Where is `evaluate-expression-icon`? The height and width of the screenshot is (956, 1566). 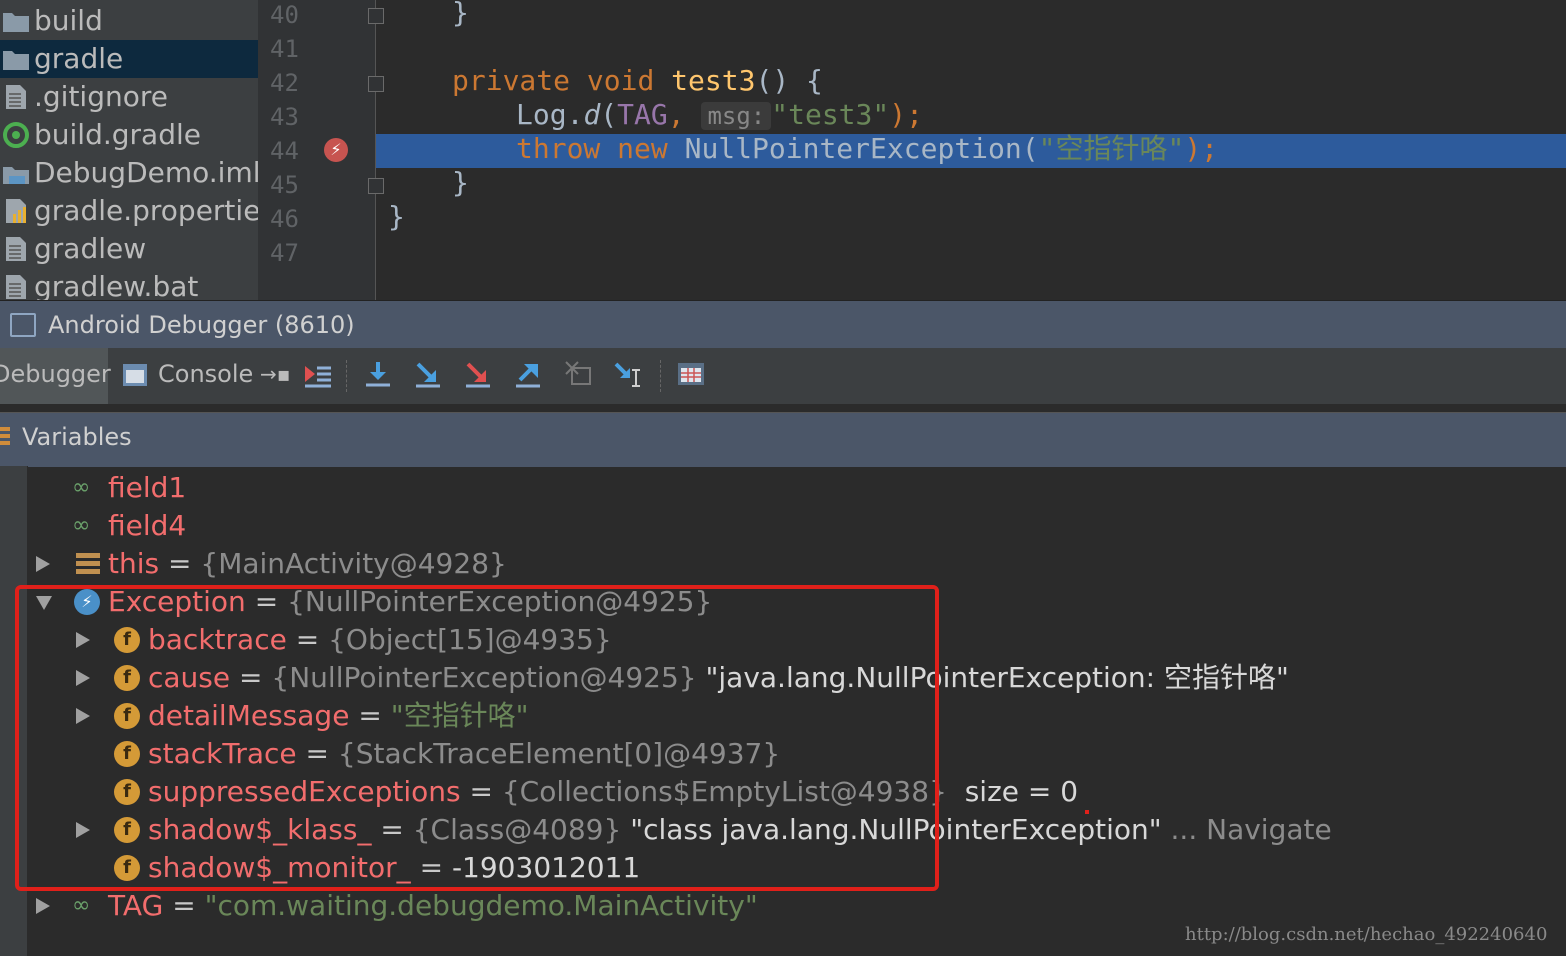 evaluate-expression-icon is located at coordinates (691, 375).